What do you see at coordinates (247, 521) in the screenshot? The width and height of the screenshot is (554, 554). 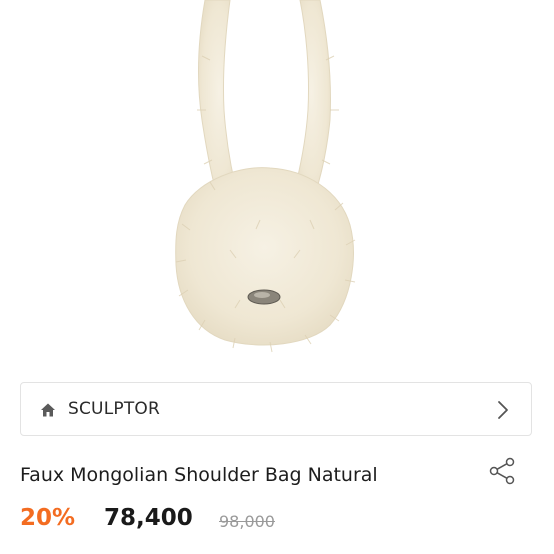 I see `original-price: 98,000` at bounding box center [247, 521].